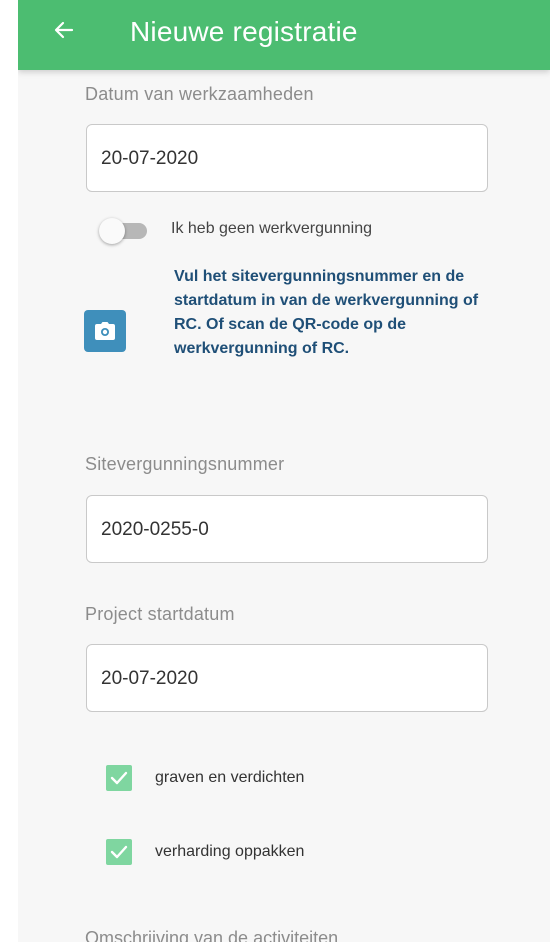  I want to click on date-value: 20-07-2020, so click(150, 158).